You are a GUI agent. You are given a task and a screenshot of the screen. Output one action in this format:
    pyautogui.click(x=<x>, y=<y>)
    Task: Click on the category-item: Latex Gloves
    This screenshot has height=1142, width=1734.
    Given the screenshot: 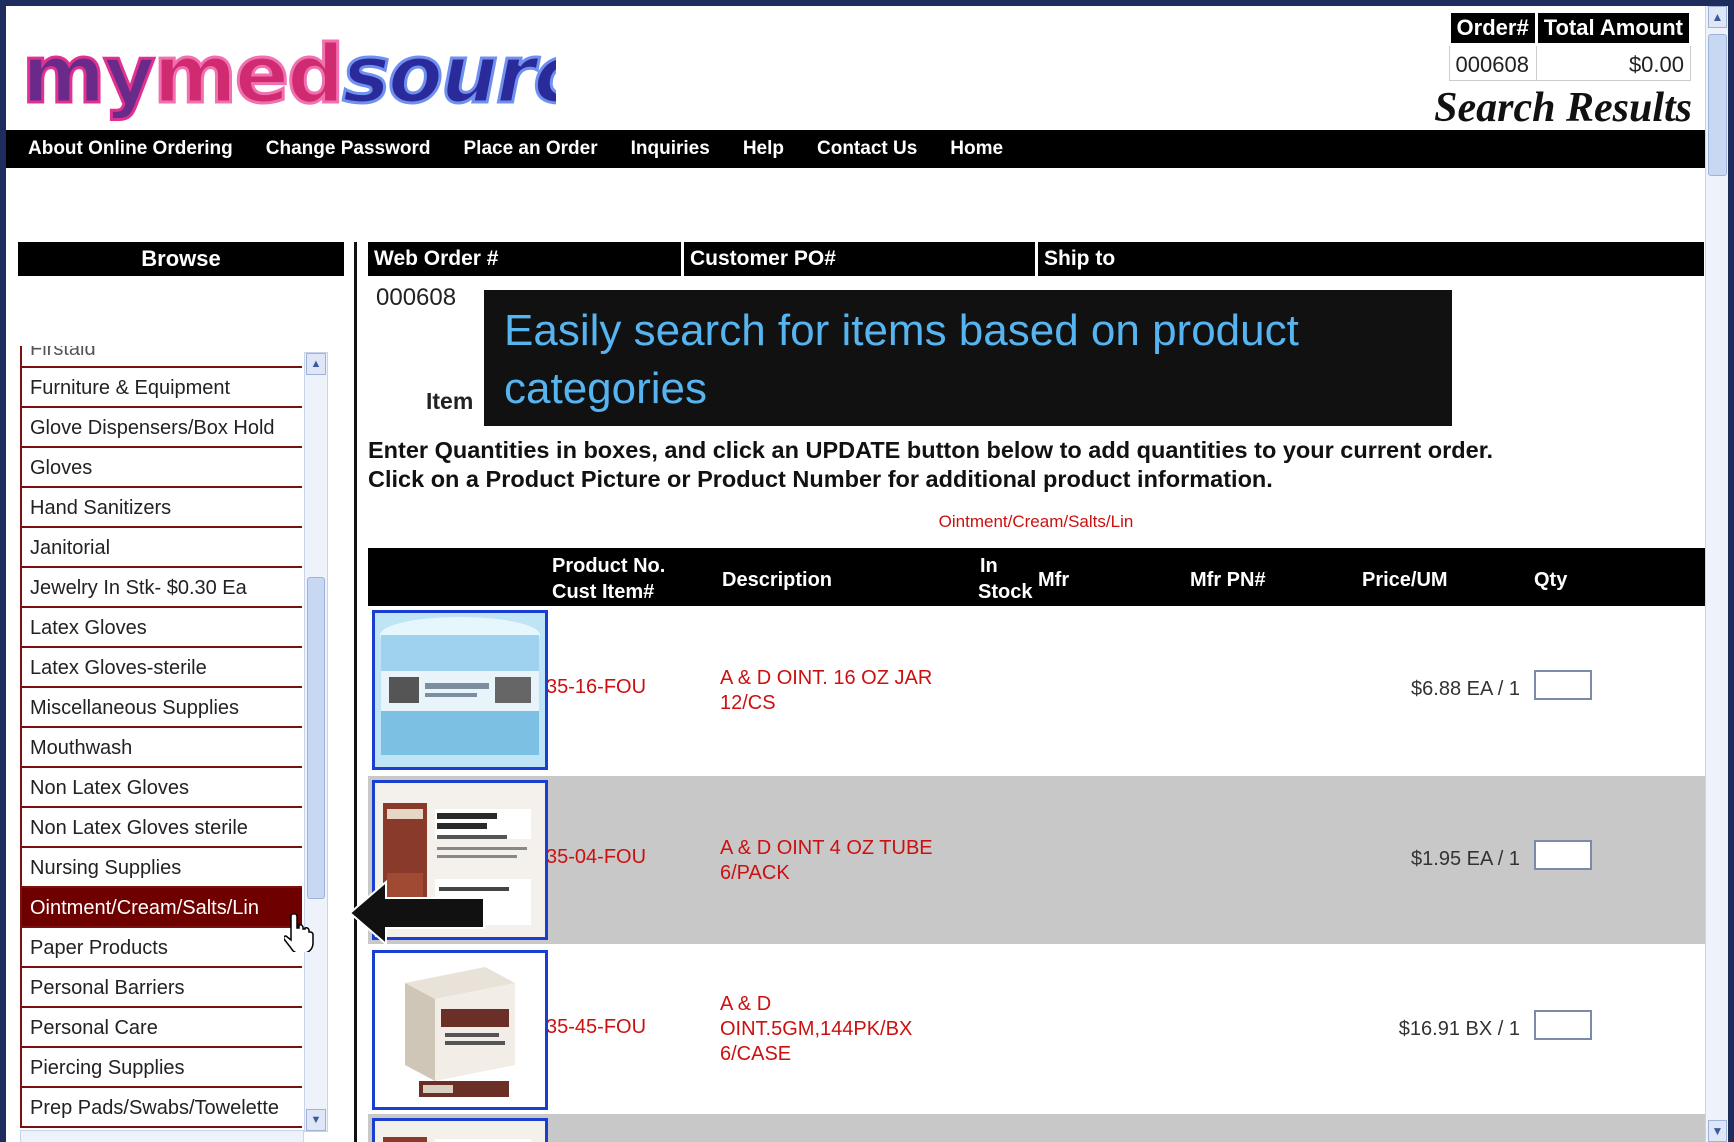 What is the action you would take?
    pyautogui.click(x=161, y=628)
    